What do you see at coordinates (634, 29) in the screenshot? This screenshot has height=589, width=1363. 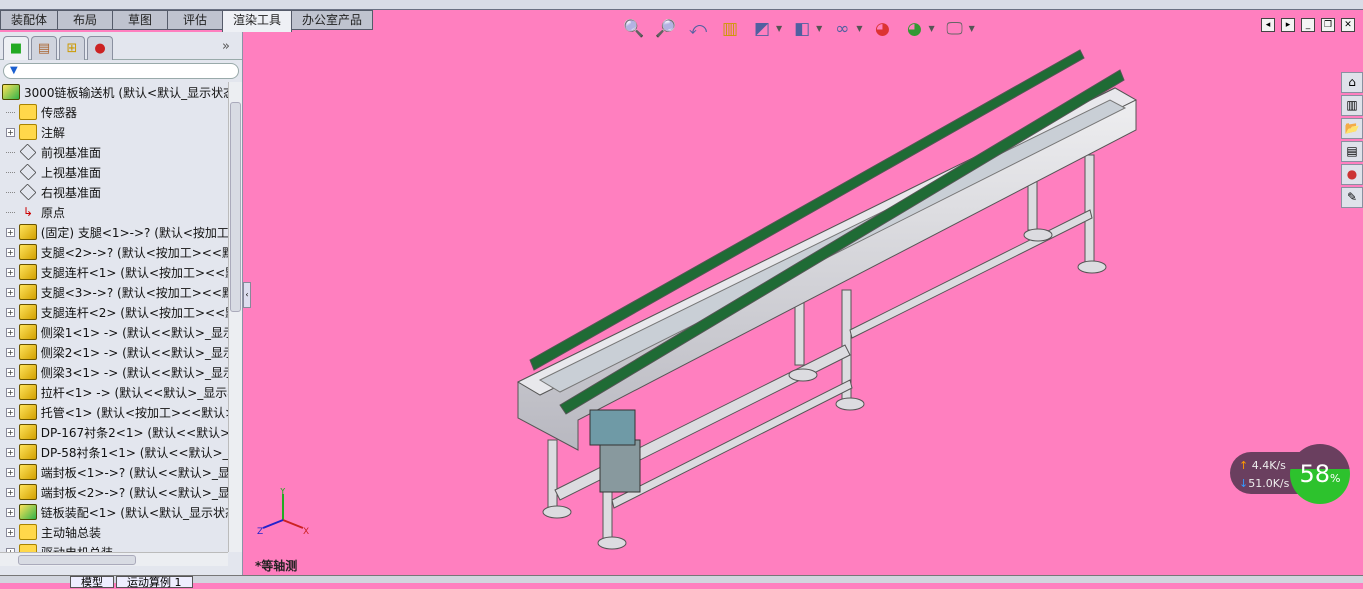 I see `zoom-to-fit-icon: 🔍` at bounding box center [634, 29].